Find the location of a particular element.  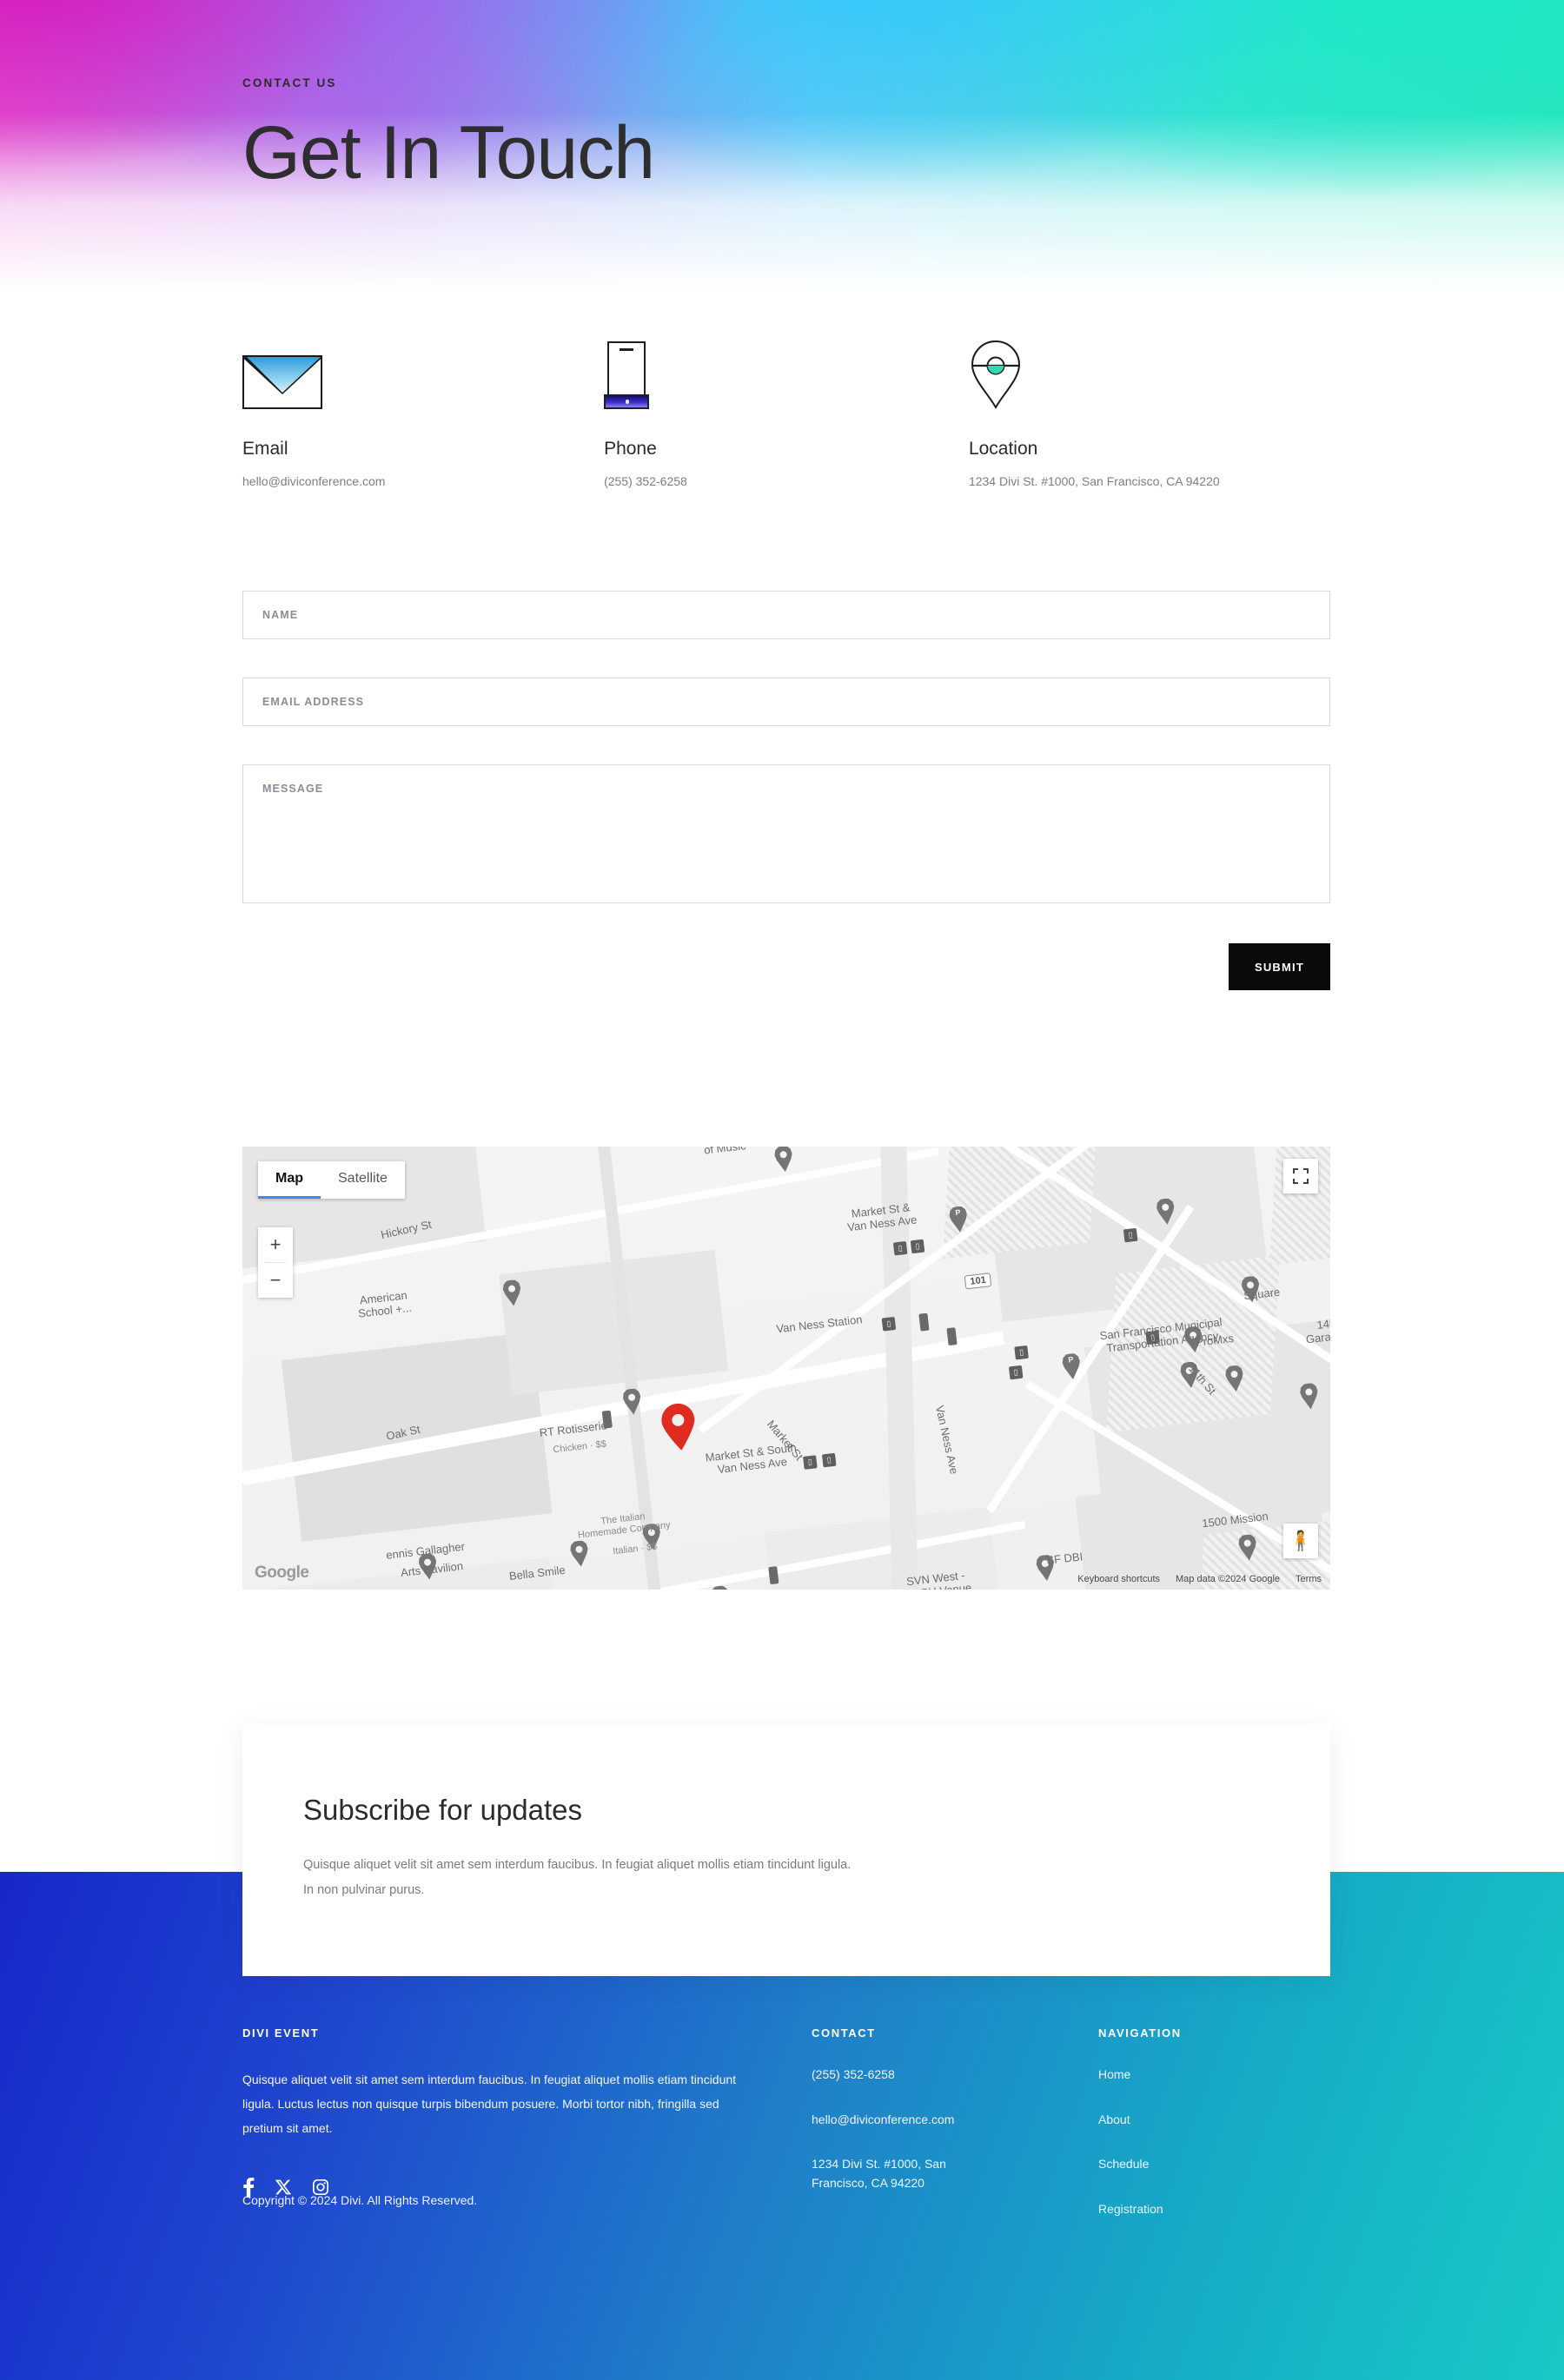

contact-form: NAME EMAIL ADDRESS MESSAGE SUBMIT is located at coordinates (786, 790).